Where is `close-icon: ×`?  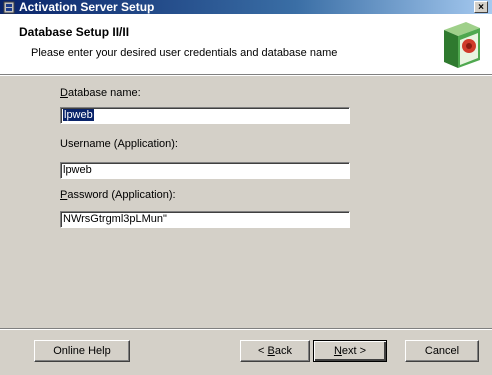
close-icon: × is located at coordinates (481, 7).